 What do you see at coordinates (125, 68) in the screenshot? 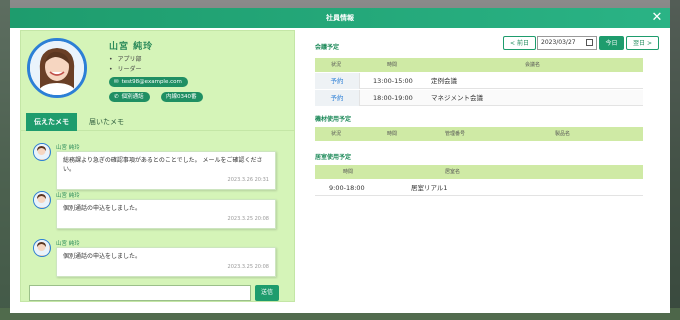
I see `role: リーダー` at bounding box center [125, 68].